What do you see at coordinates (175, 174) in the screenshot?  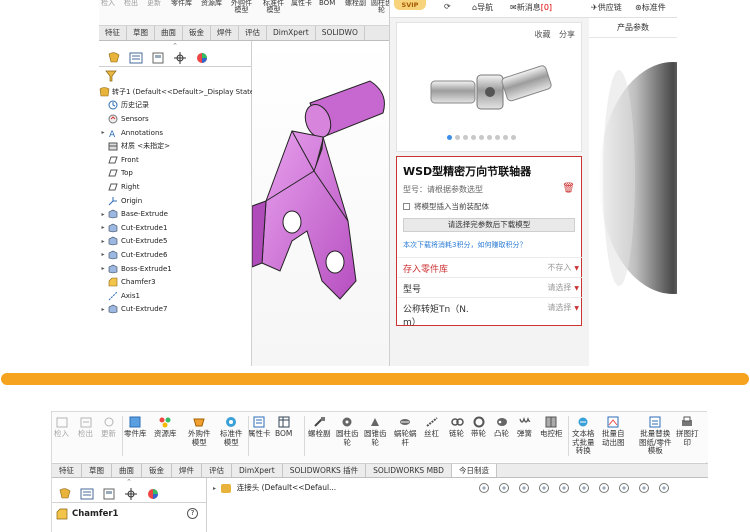 I see `tree-item-6: Top` at bounding box center [175, 174].